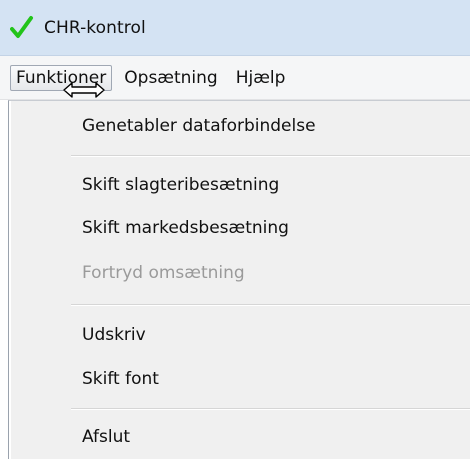 This screenshot has width=470, height=459. What do you see at coordinates (235, 28) in the screenshot?
I see `title-bar: CHR-kontrol` at bounding box center [235, 28].